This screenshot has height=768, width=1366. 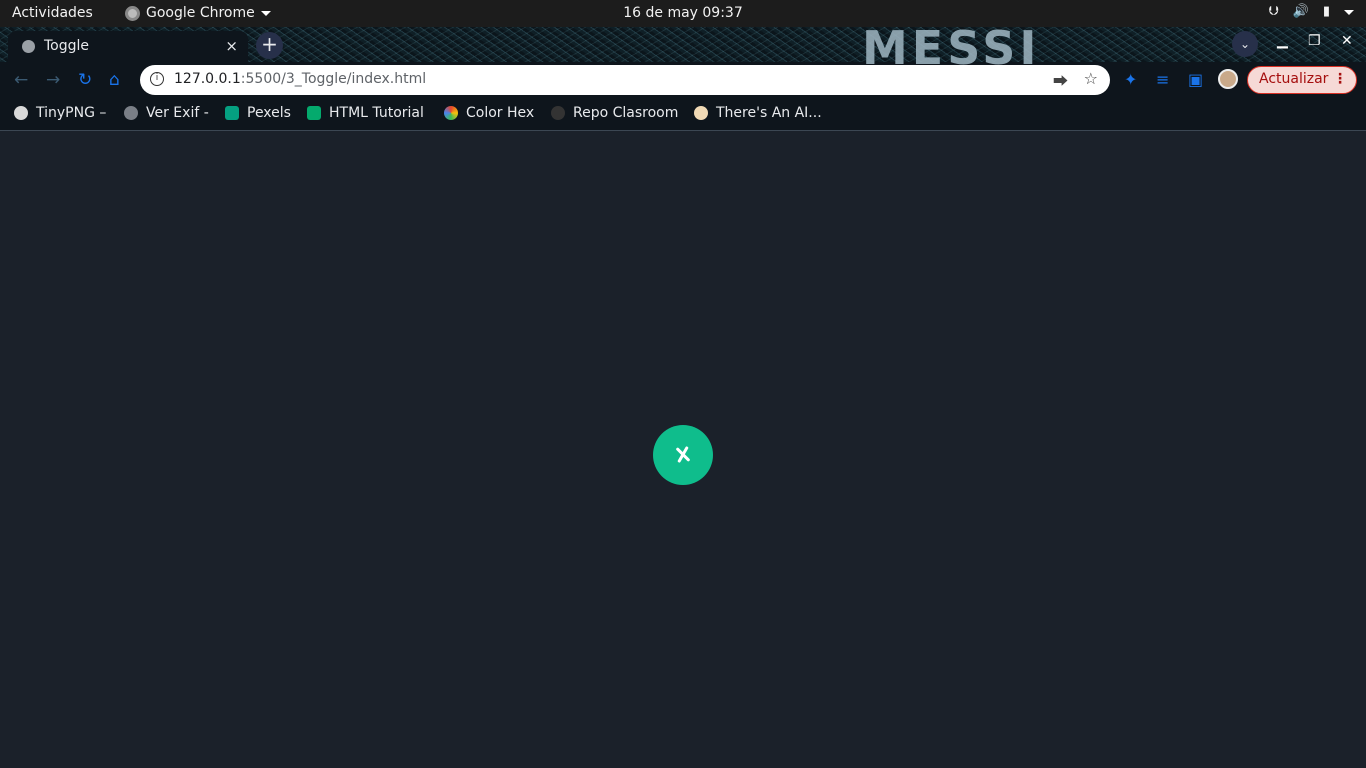 I want to click on home-icon: ⌂, so click(x=114, y=80).